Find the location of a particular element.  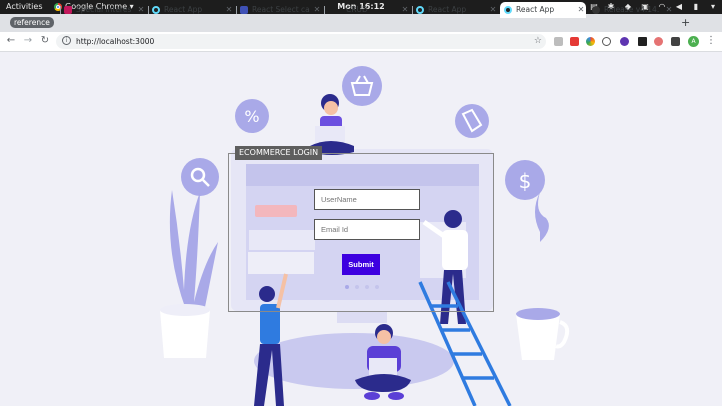

back-arrow-icon: ← is located at coordinates (11, 40).